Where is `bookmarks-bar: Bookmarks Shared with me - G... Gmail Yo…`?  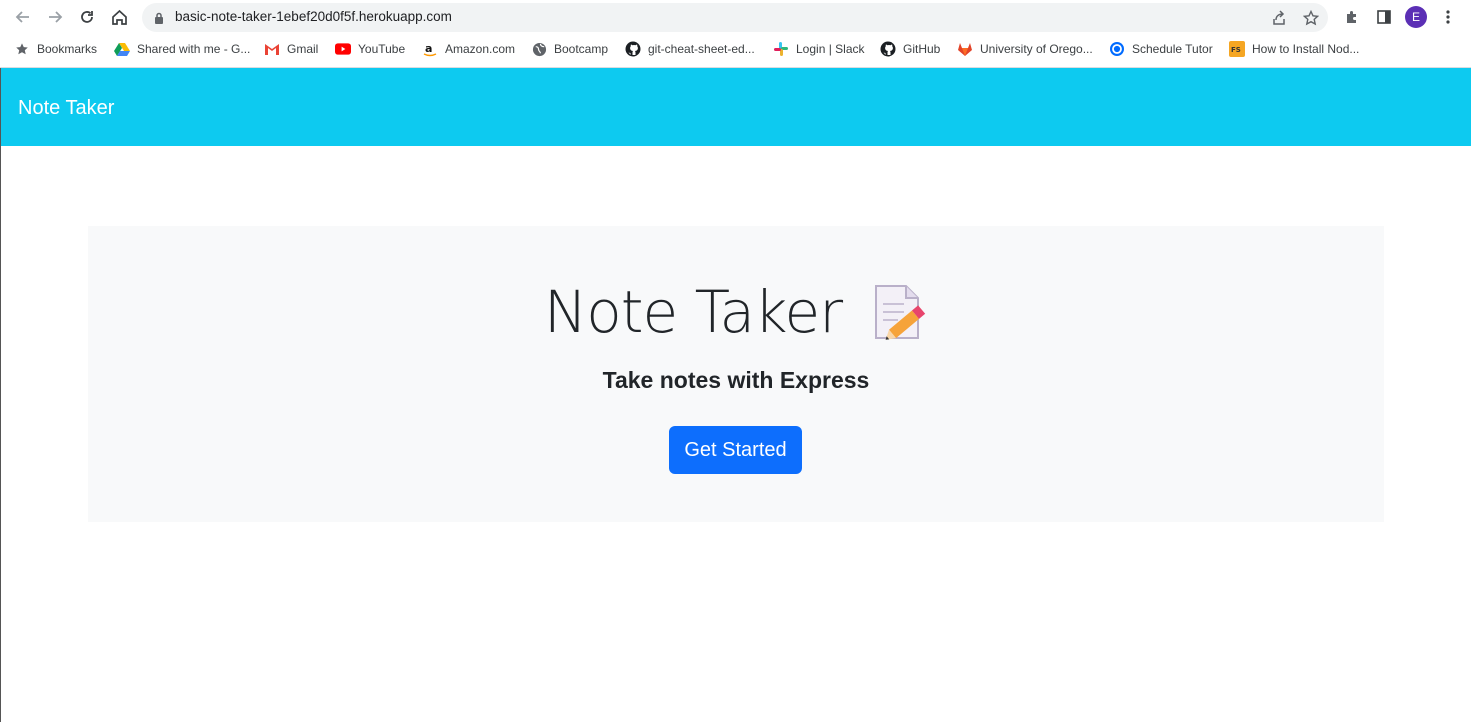 bookmarks-bar: Bookmarks Shared with me - G... Gmail Yo… is located at coordinates (735, 49).